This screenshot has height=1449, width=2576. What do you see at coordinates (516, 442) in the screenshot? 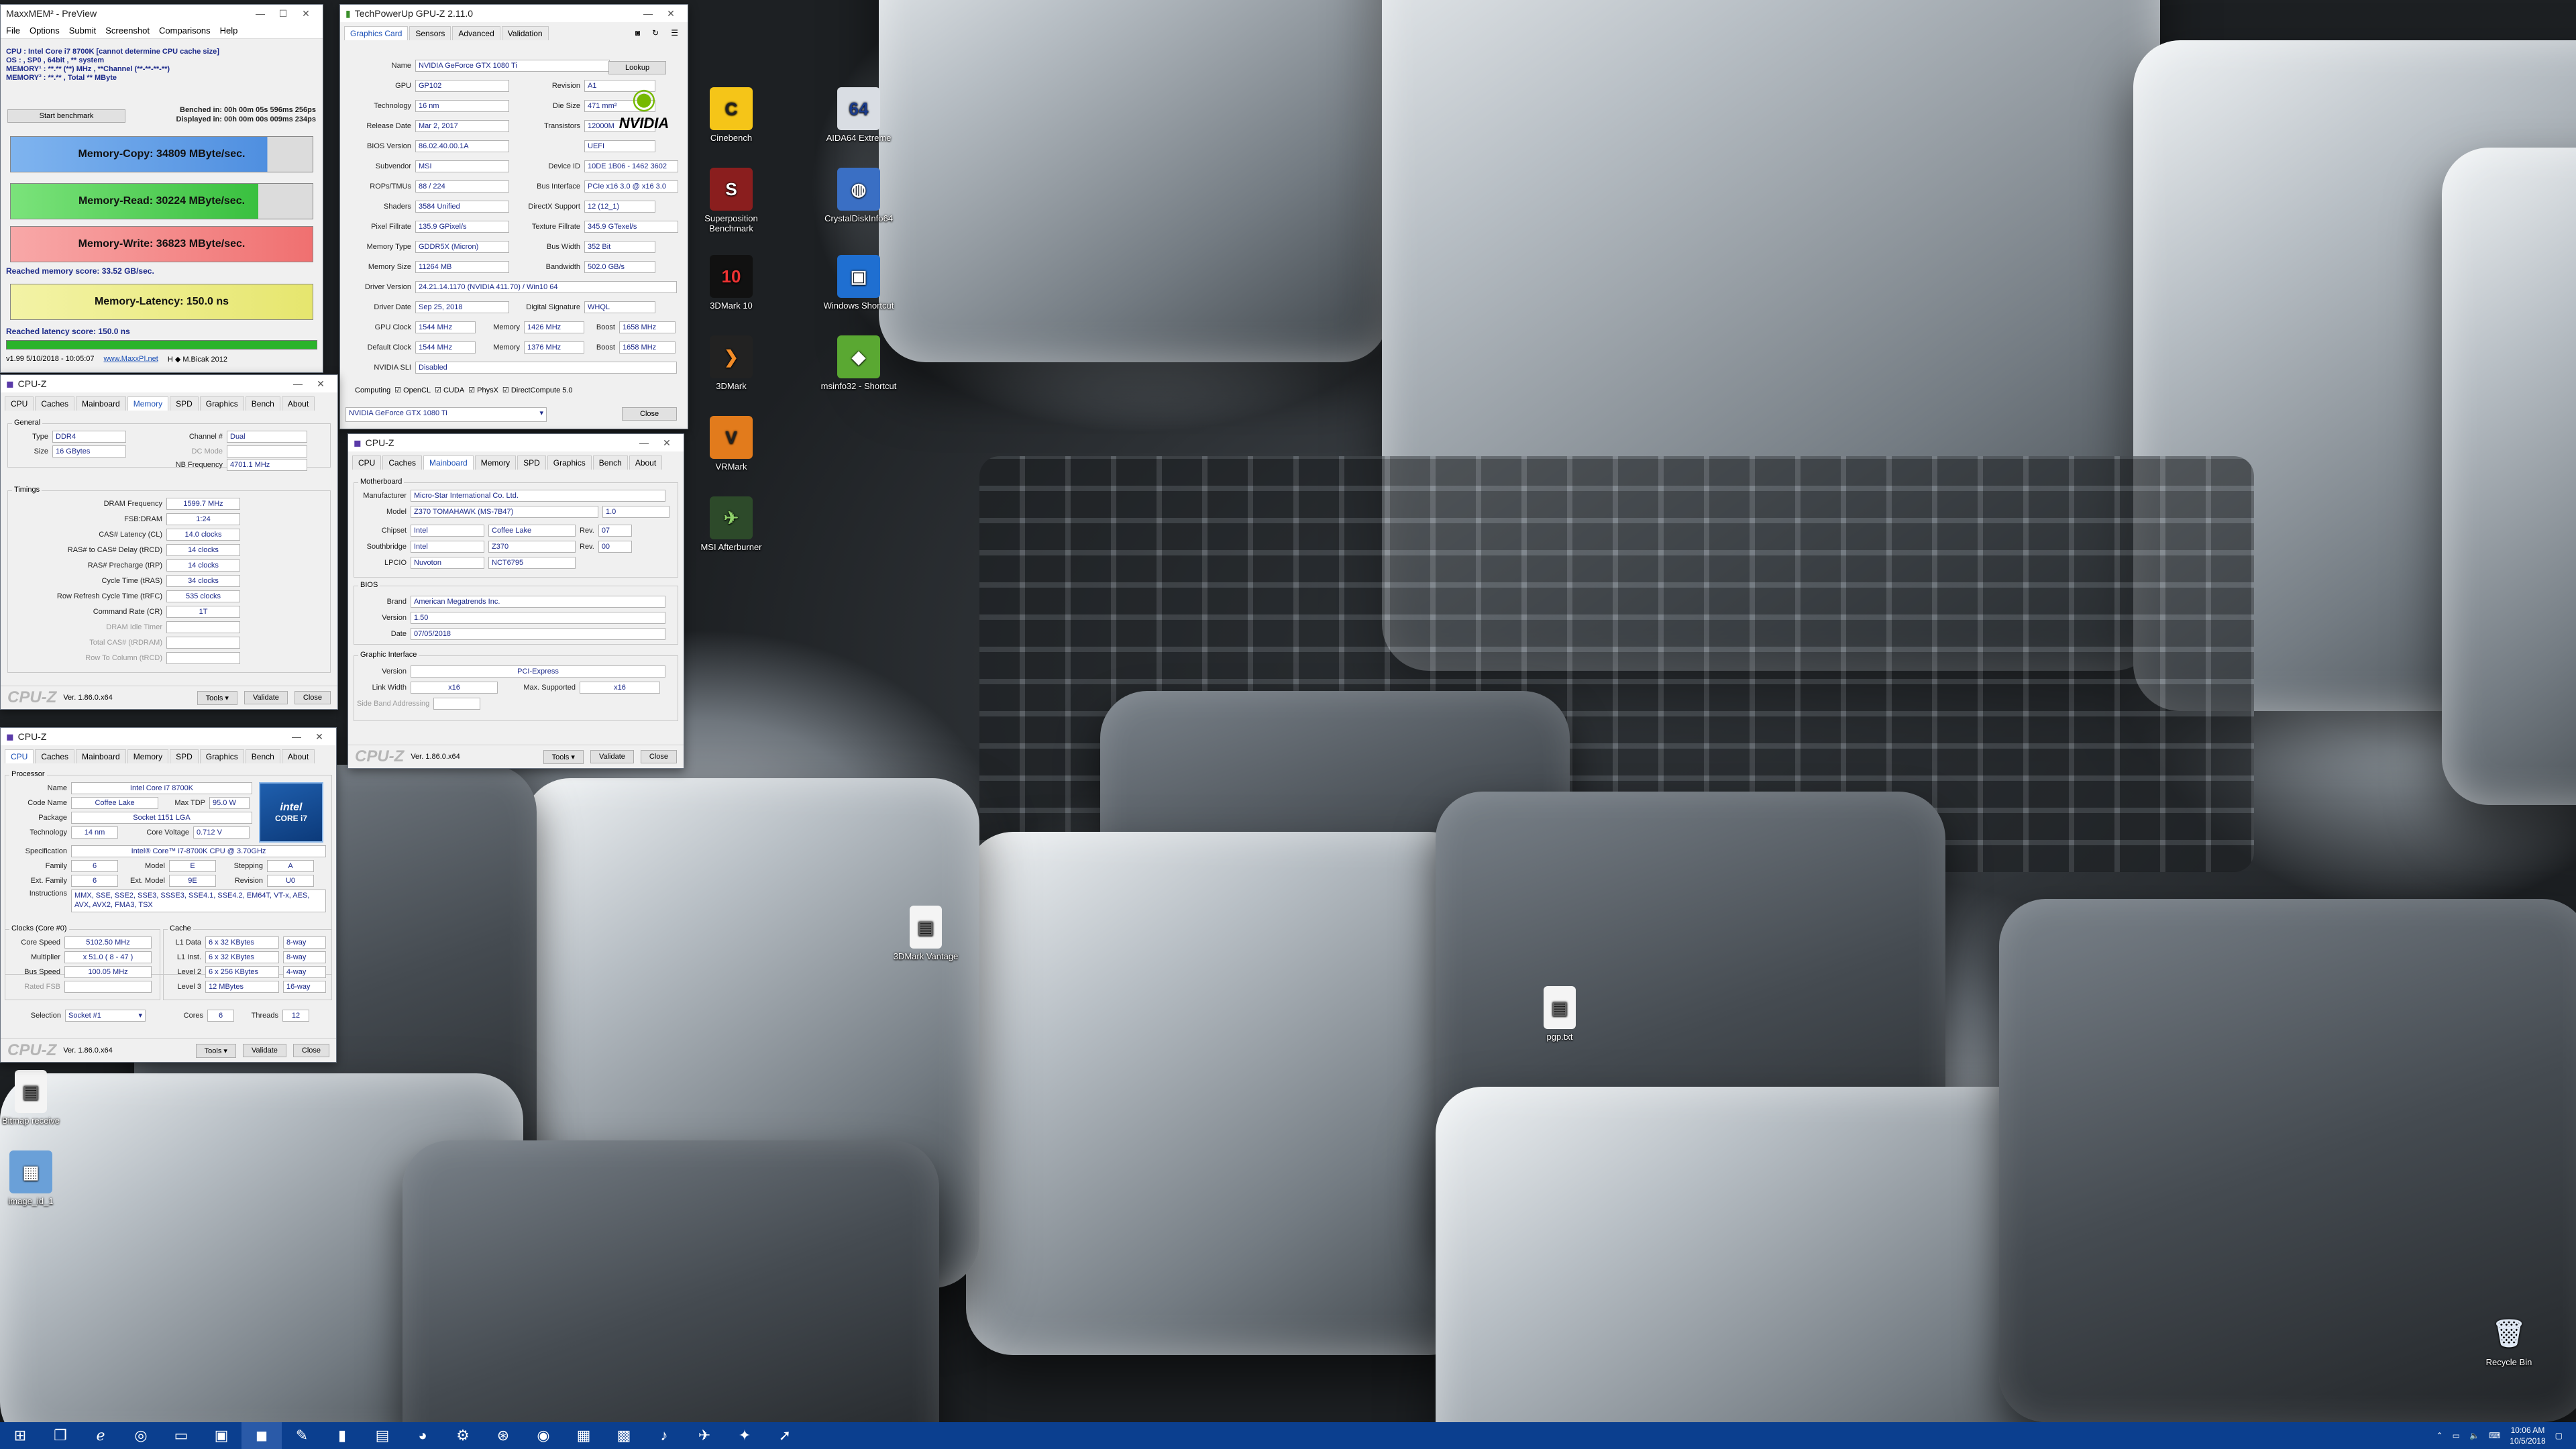
I see `cpuz-mainboard-titlebar: ◼ CPU-Z — ✕` at bounding box center [516, 442].